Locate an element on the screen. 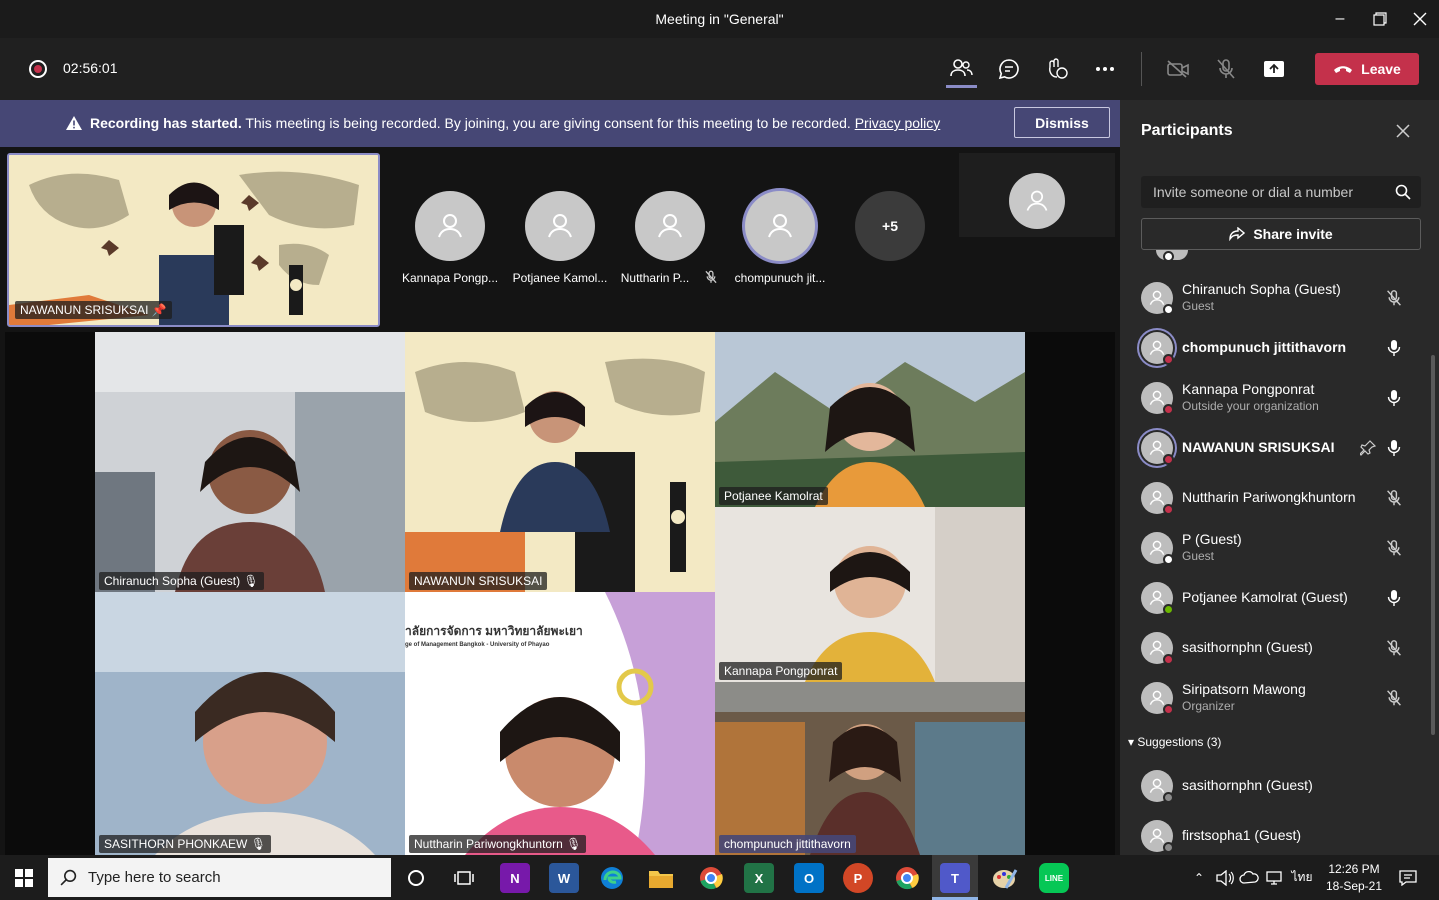 This screenshot has height=900, width=1439. participant-name: chompunuch jittithavorn is located at coordinates (1264, 347).